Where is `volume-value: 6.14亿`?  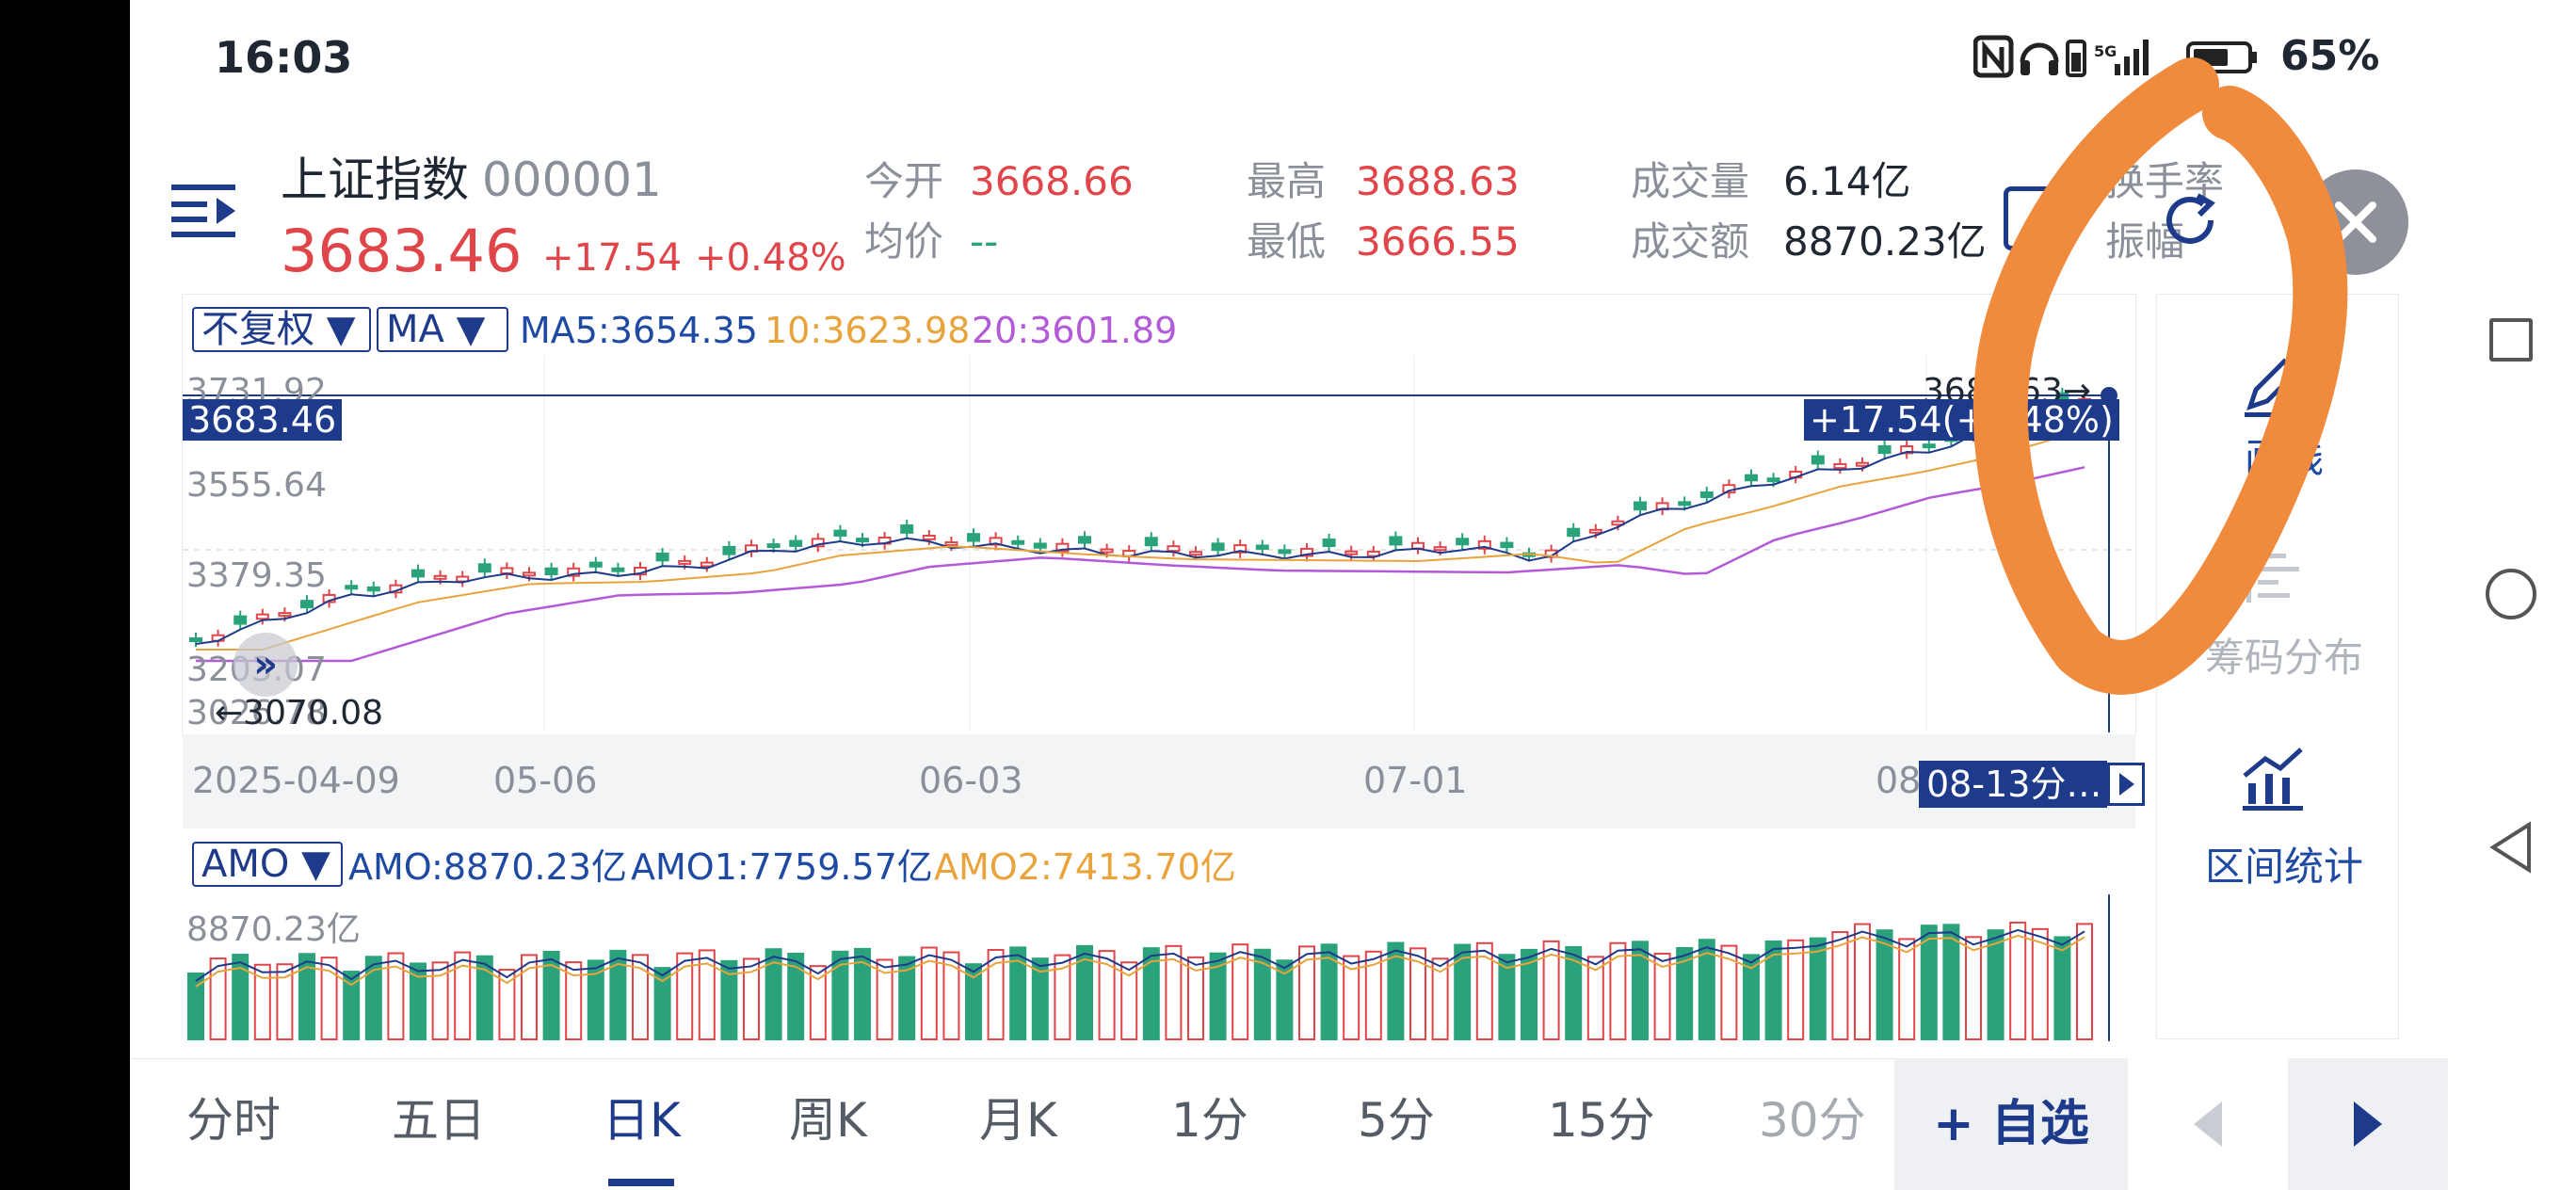
volume-value: 6.14亿 is located at coordinates (1847, 181).